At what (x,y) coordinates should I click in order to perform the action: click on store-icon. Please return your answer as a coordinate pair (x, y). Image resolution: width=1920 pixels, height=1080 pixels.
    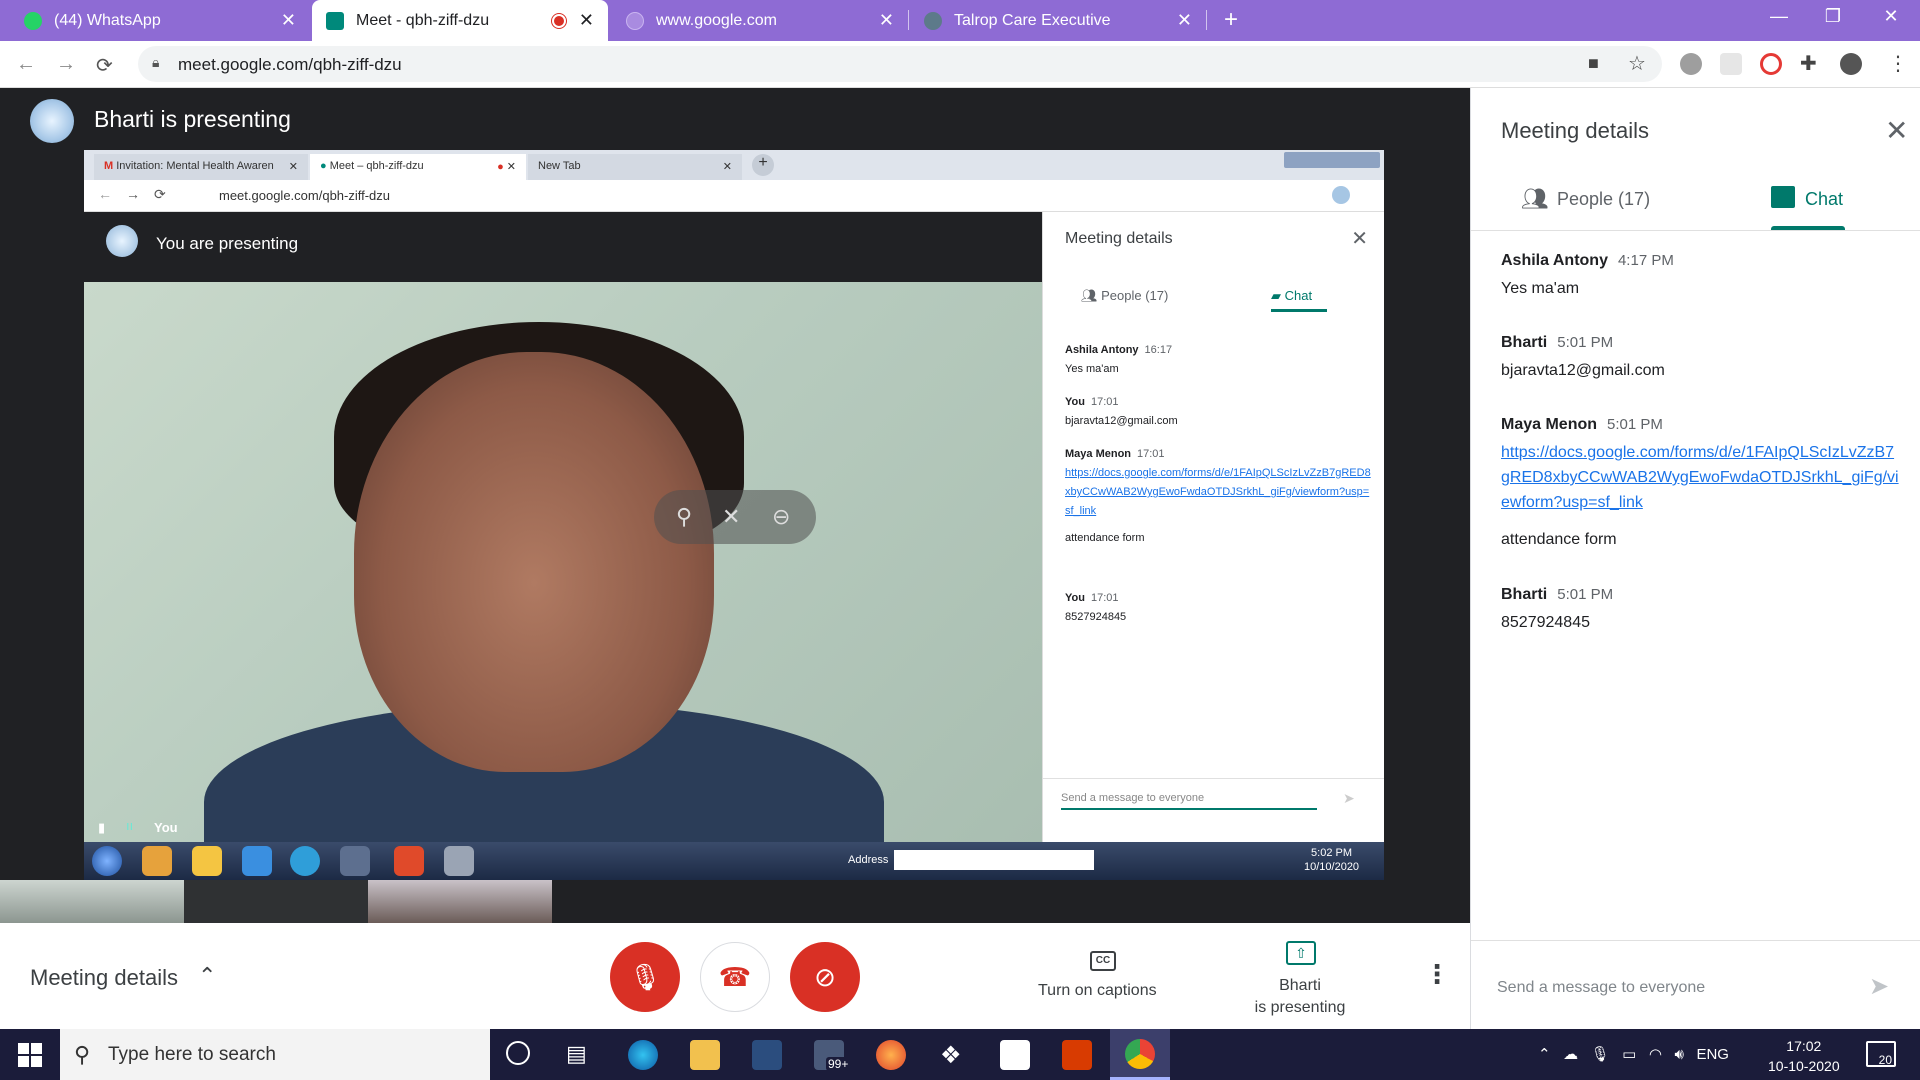
    Looking at the image, I should click on (767, 1055).